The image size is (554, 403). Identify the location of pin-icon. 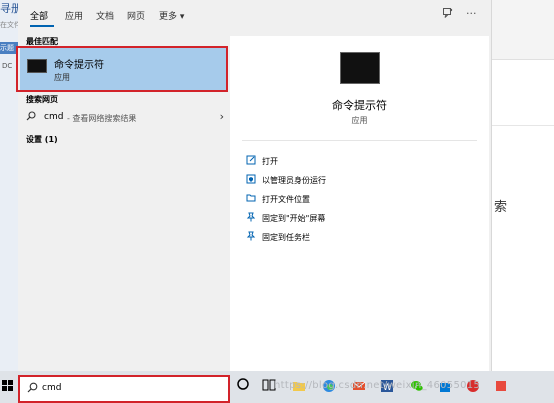
(251, 218).